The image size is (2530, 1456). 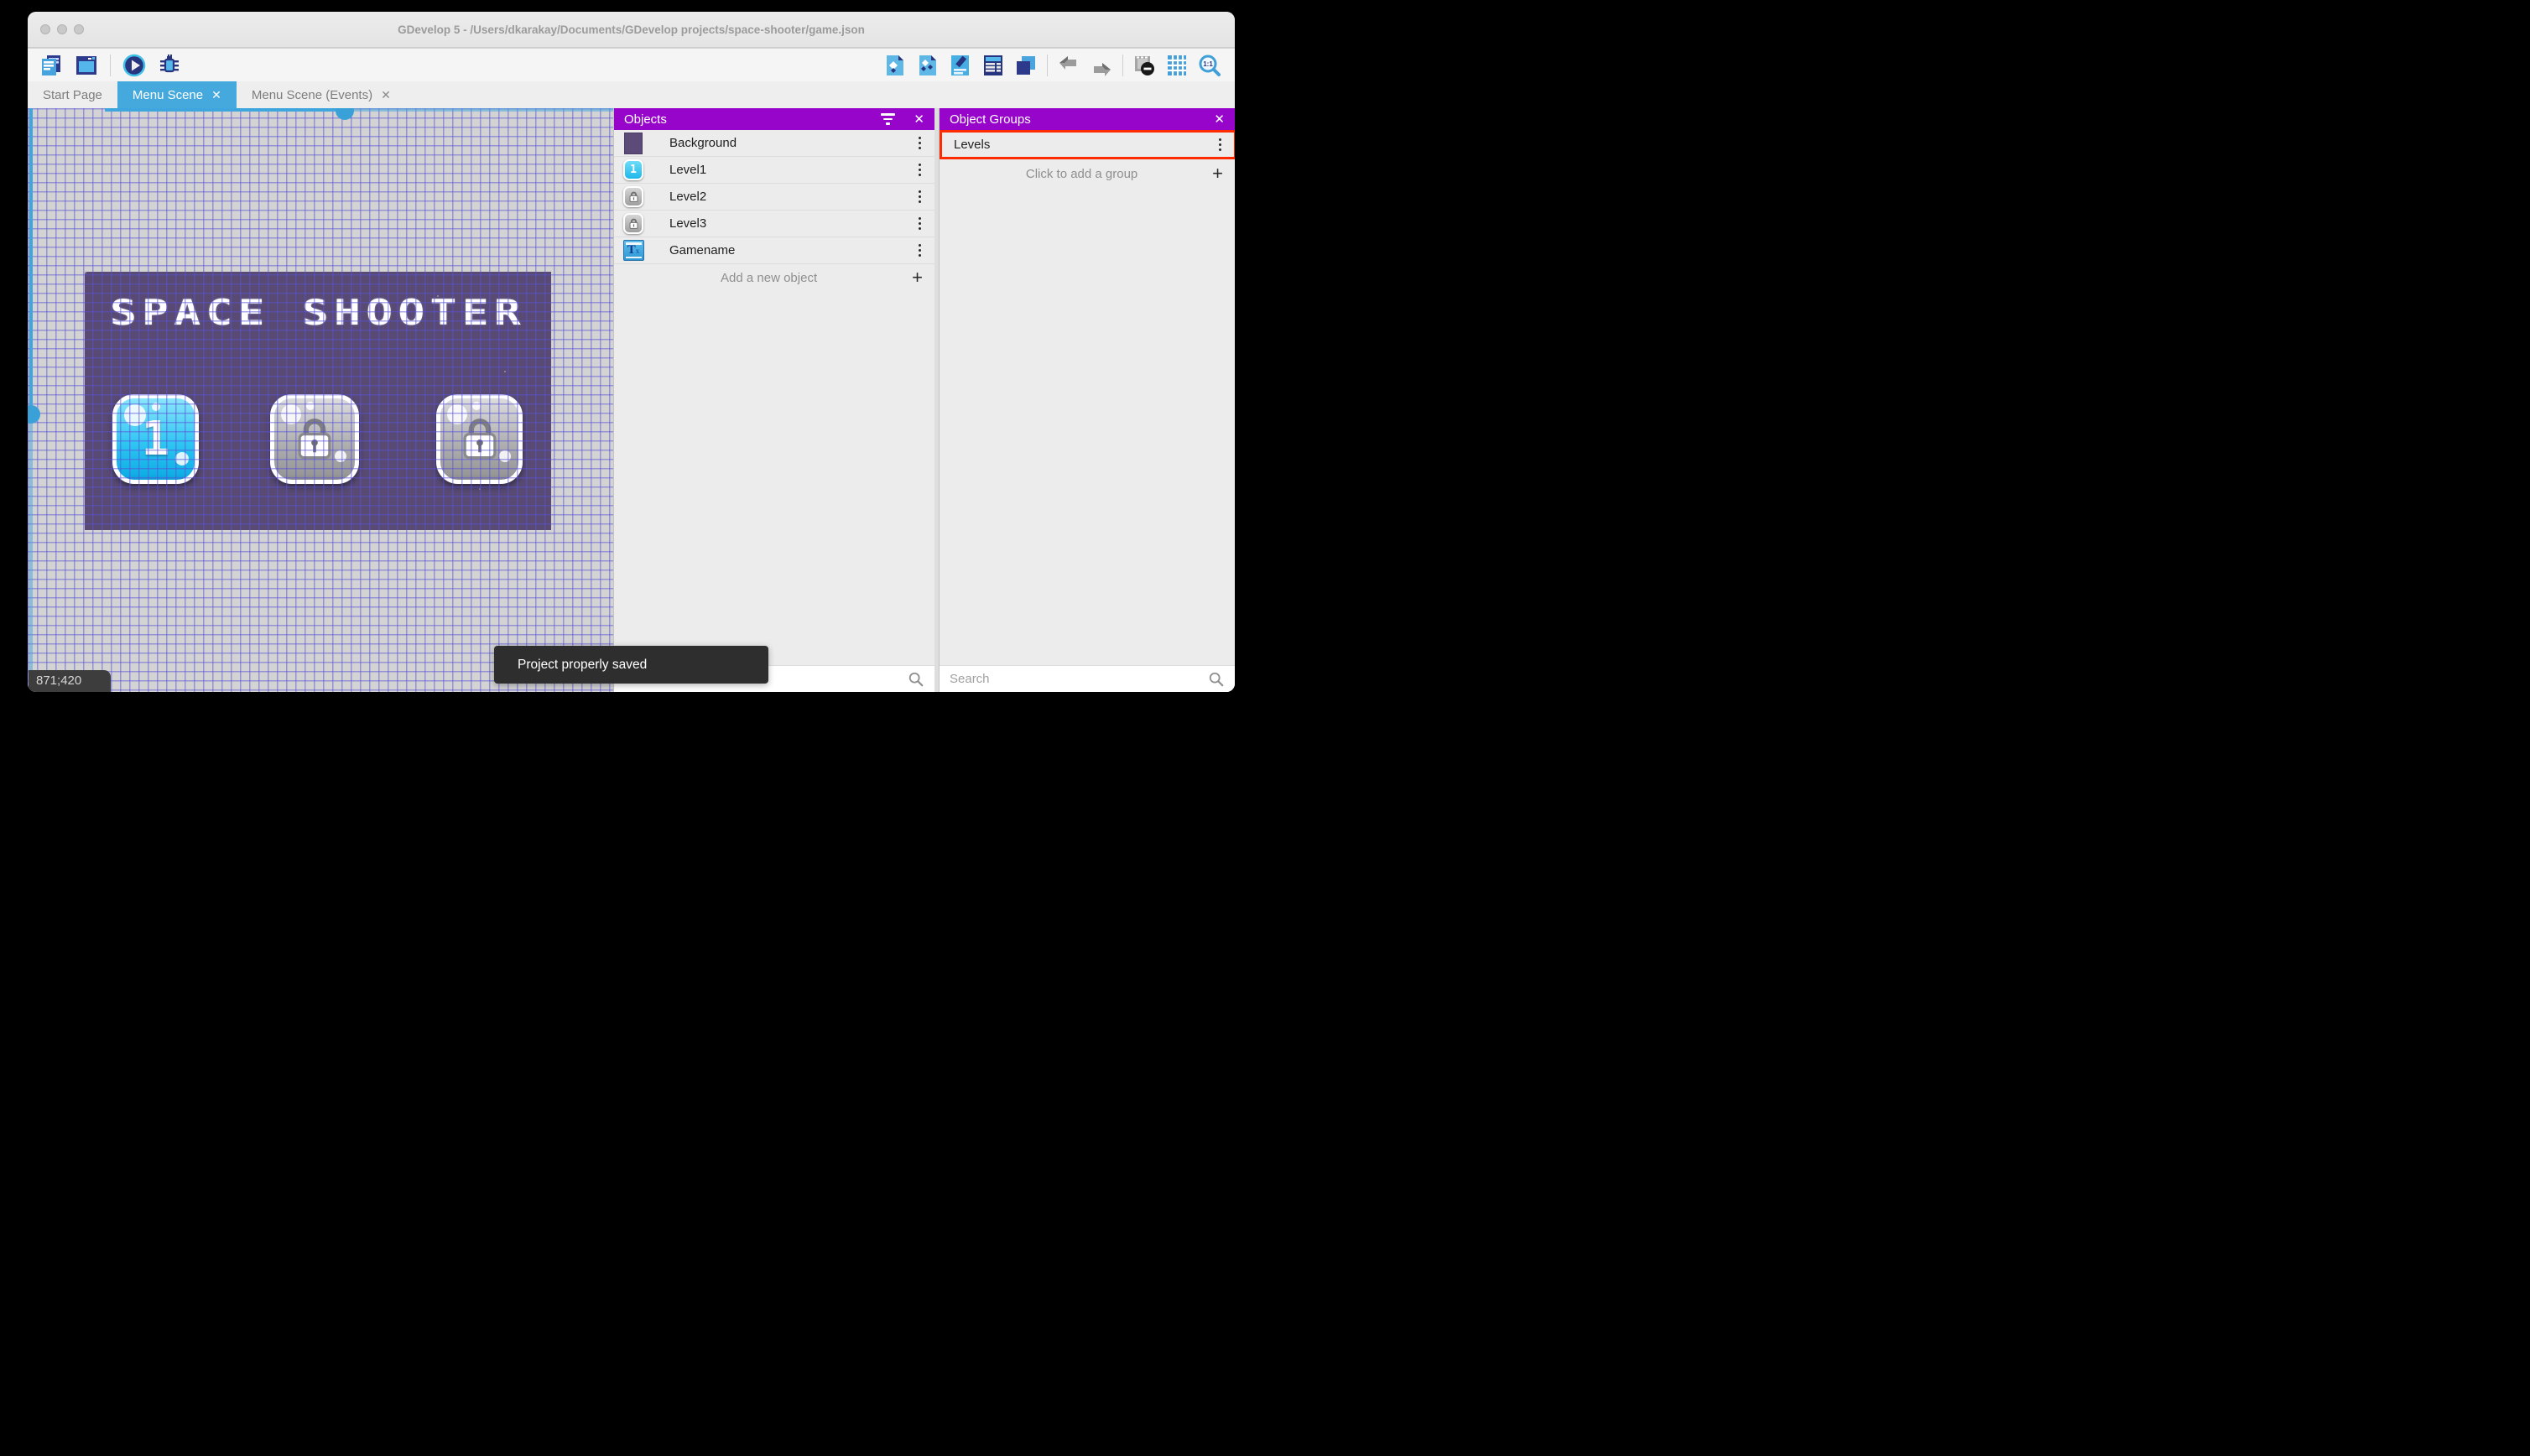 I want to click on level2-button-instance, so click(x=314, y=439).